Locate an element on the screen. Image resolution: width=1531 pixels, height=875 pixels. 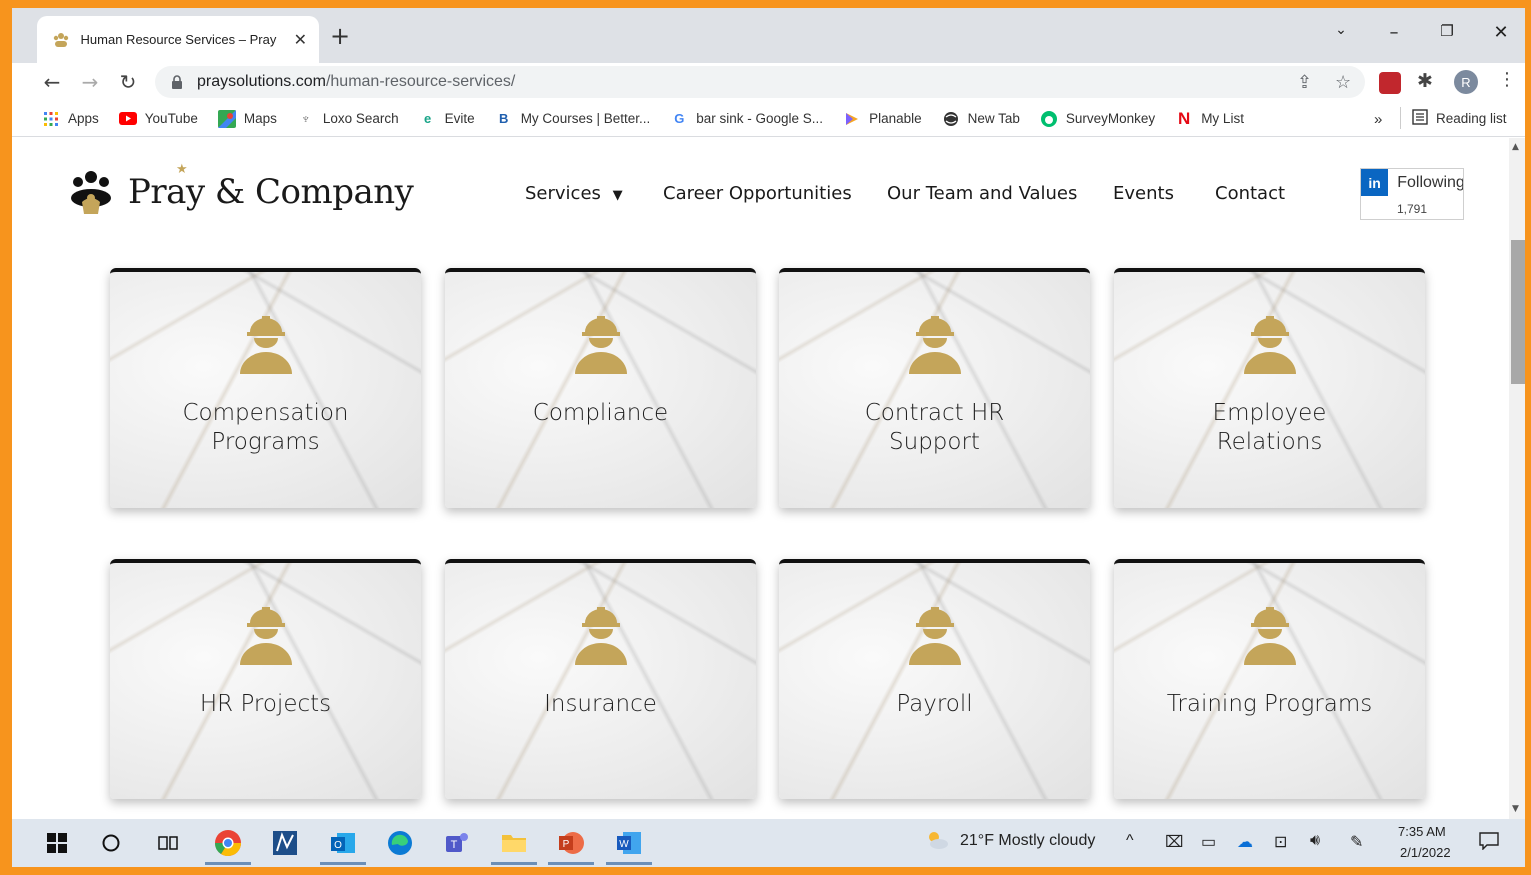
clock-date: 2/1/2022 is located at coordinates (1425, 852).